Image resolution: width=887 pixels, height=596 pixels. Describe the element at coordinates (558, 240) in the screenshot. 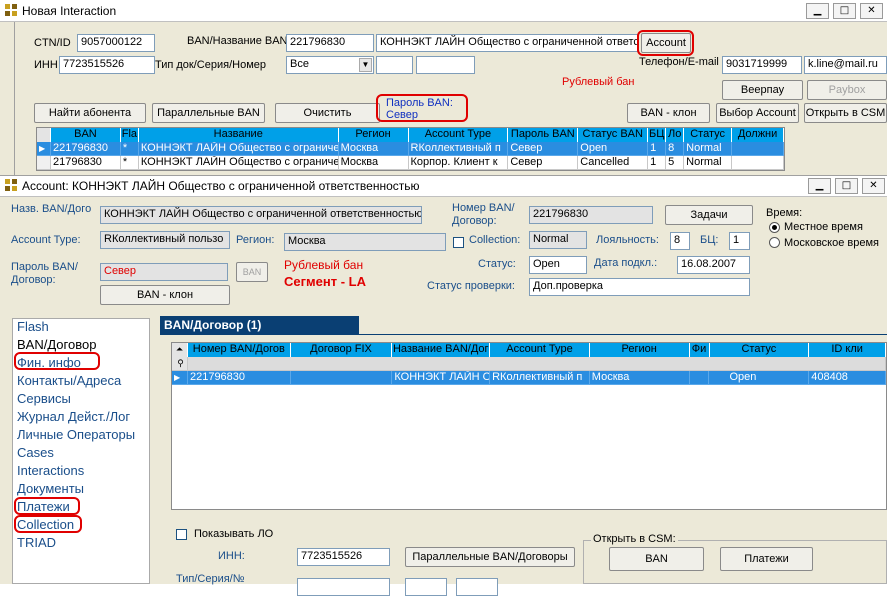

I see `collection-field: Normal` at that location.